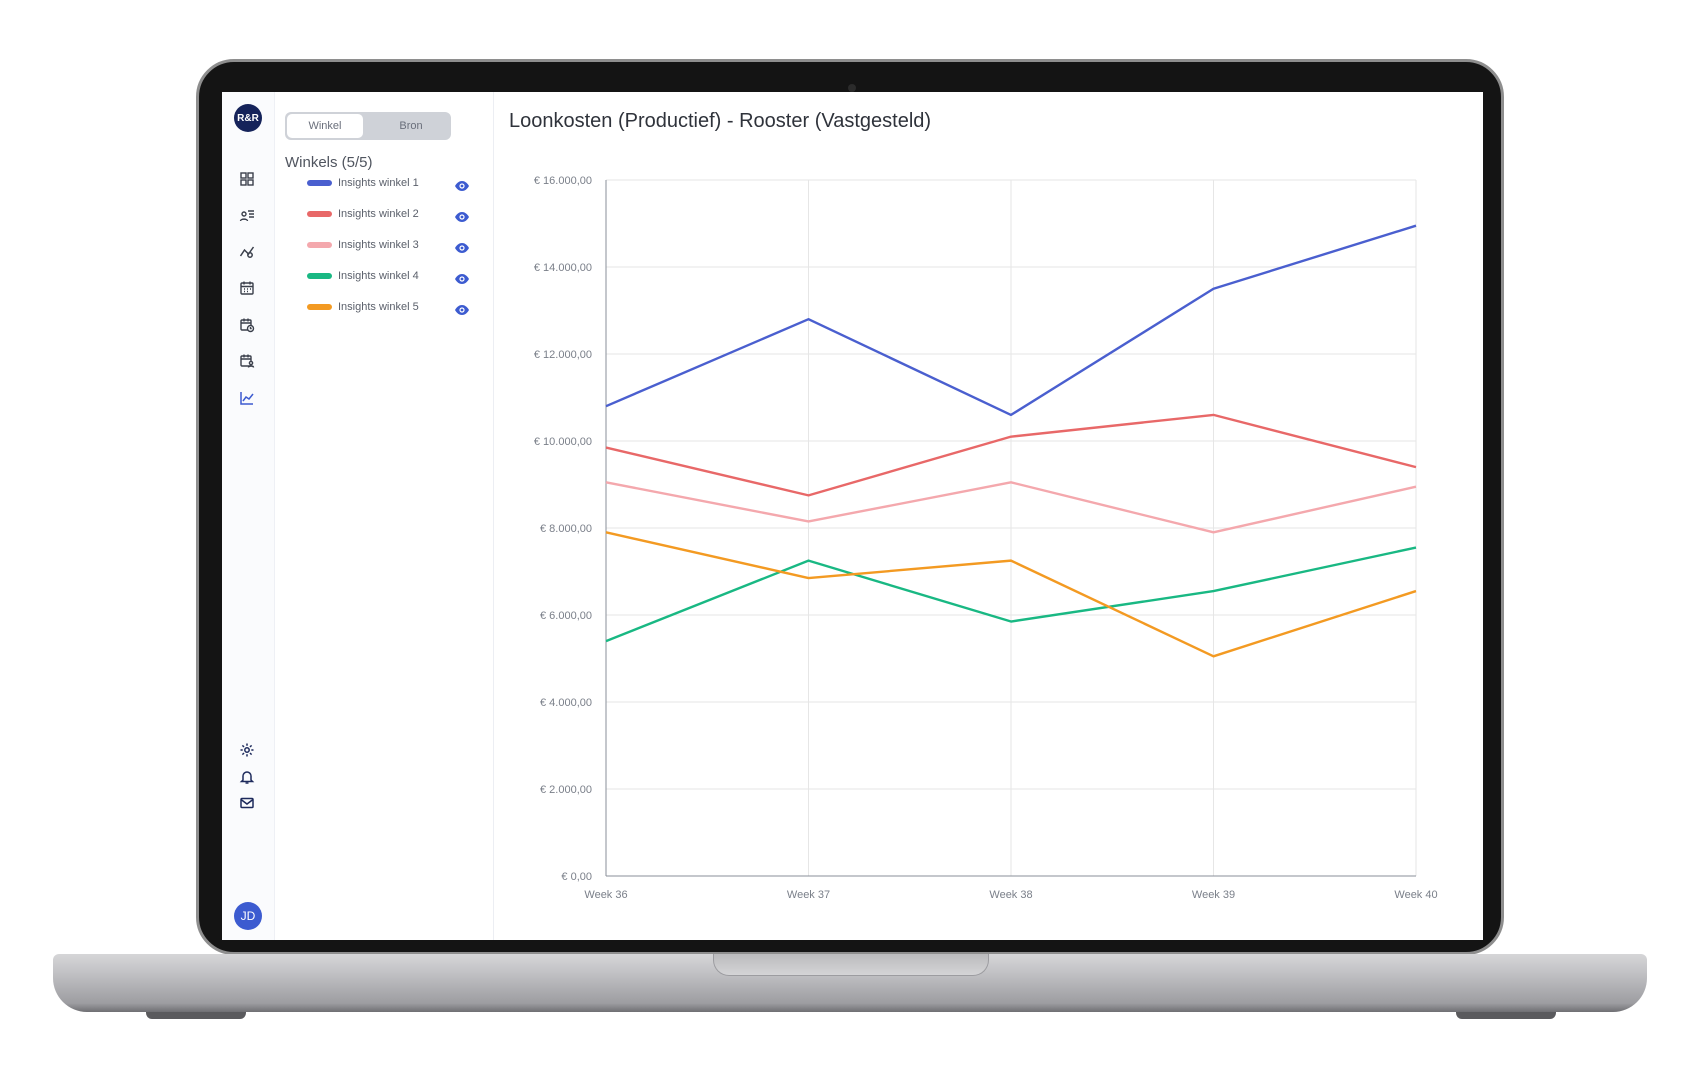 Image resolution: width=1700 pixels, height=1080 pixels. What do you see at coordinates (1415, 895) in the screenshot?
I see `x-tick-label: Week 40` at bounding box center [1415, 895].